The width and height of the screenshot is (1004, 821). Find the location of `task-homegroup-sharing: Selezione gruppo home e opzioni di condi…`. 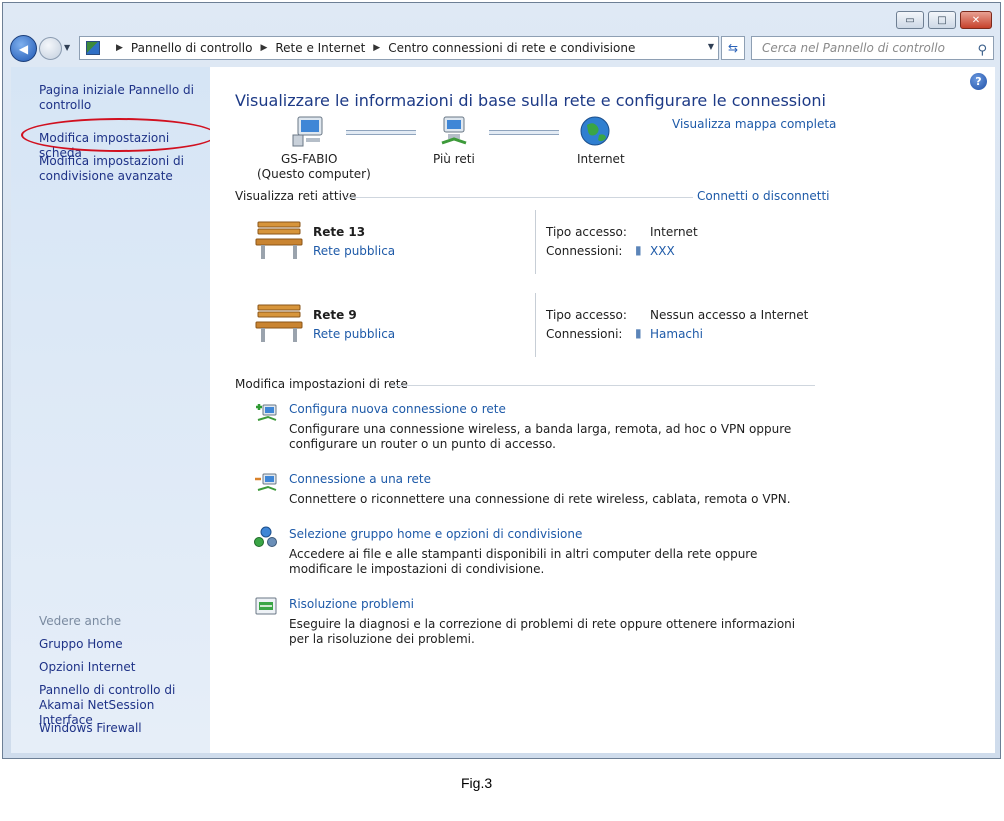

task-homegroup-sharing: Selezione gruppo home e opzioni di condi… is located at coordinates (435, 534).